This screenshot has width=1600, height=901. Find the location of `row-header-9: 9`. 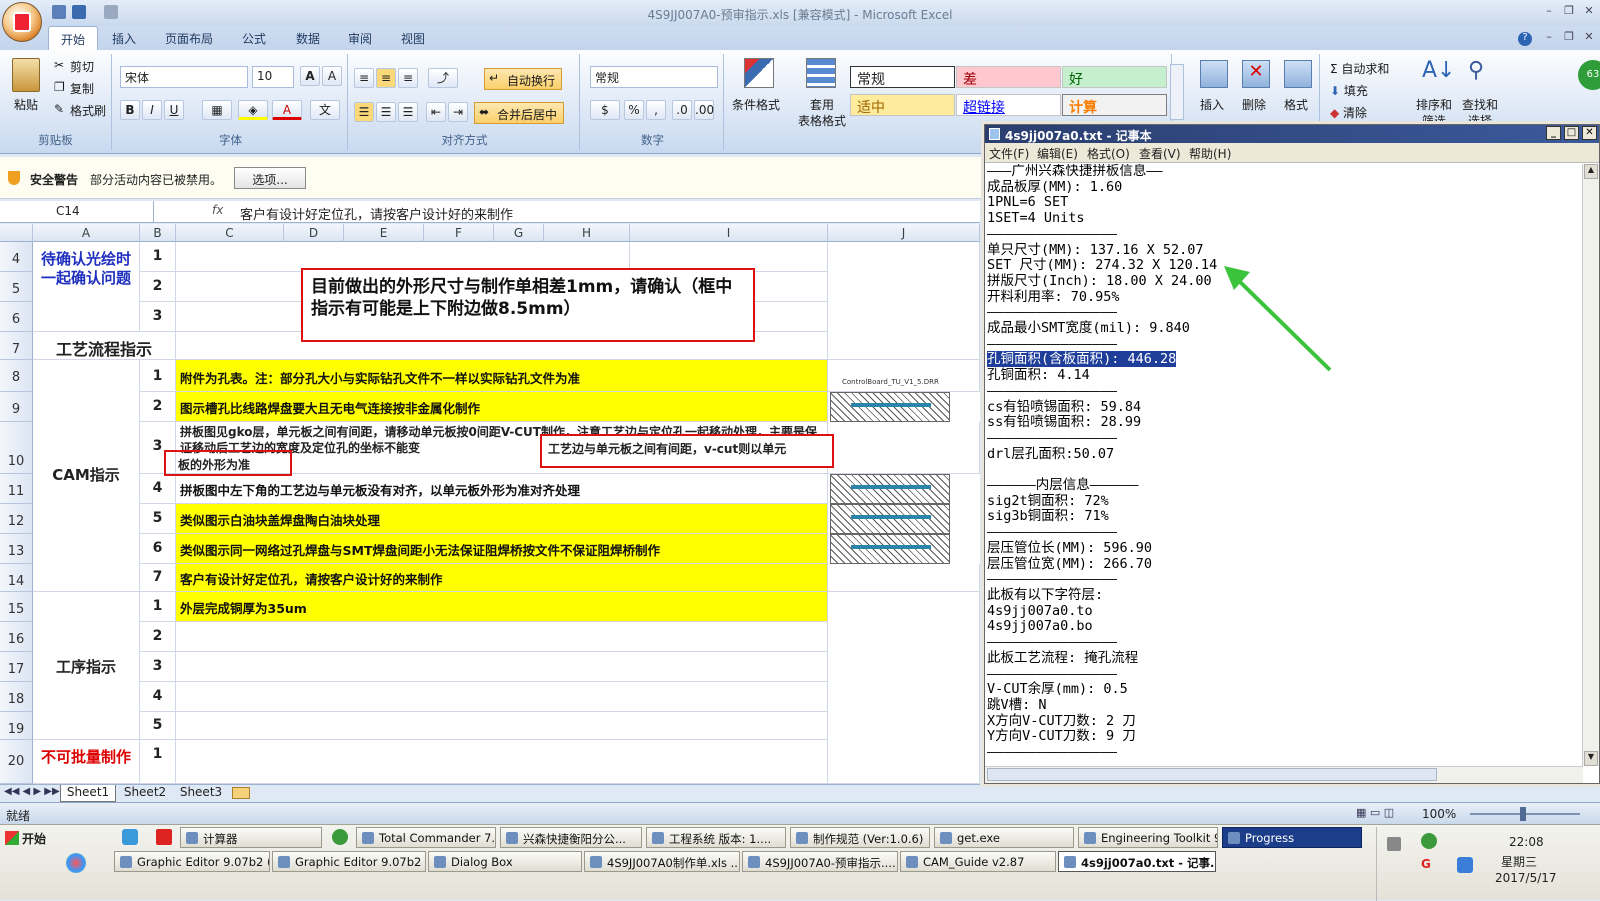

row-header-9: 9 is located at coordinates (16, 407).